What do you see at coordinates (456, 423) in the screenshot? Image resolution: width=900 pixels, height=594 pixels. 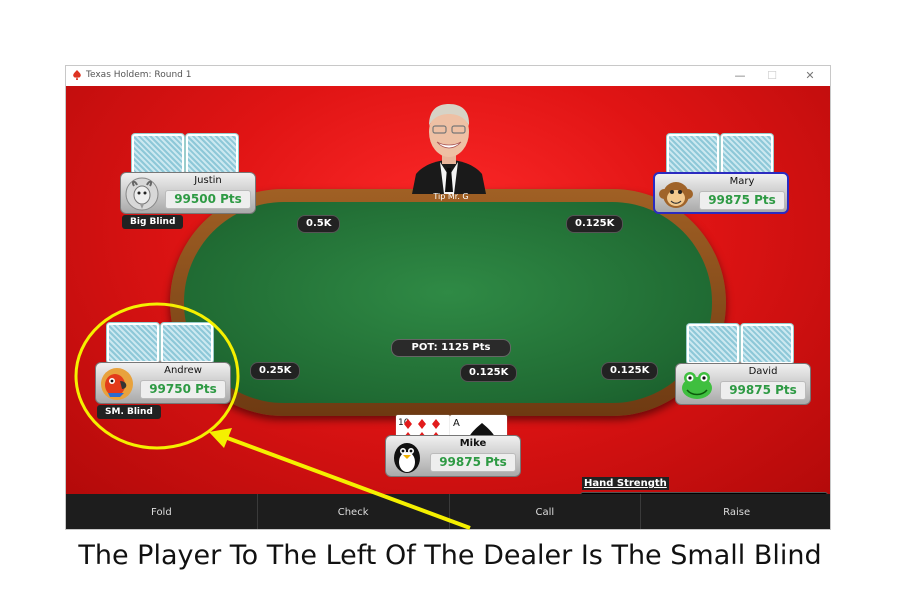 I see `card-rank: A` at bounding box center [456, 423].